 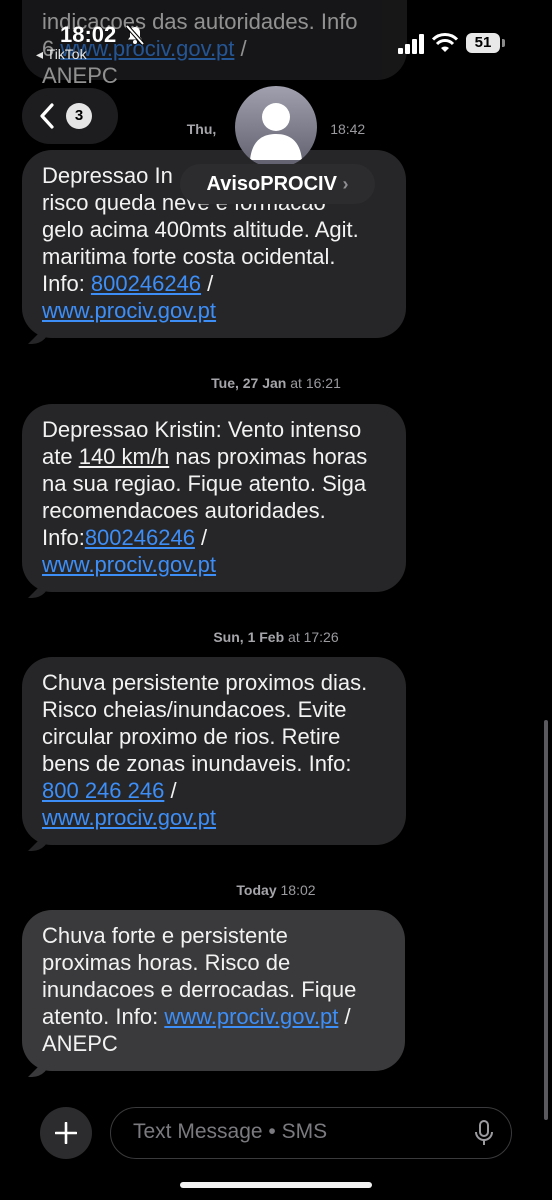 What do you see at coordinates (135, 35) in the screenshot?
I see `mute-bell-icon` at bounding box center [135, 35].